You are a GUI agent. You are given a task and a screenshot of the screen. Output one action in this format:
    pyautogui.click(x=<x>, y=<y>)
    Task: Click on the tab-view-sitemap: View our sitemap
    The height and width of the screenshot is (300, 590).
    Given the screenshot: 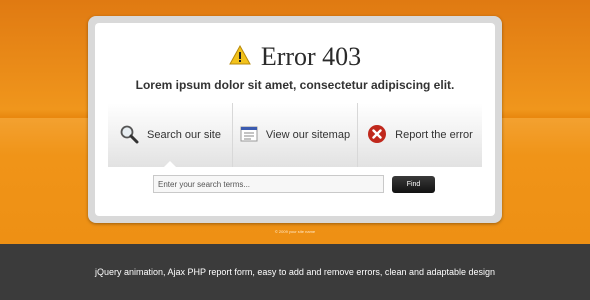 What is the action you would take?
    pyautogui.click(x=294, y=135)
    